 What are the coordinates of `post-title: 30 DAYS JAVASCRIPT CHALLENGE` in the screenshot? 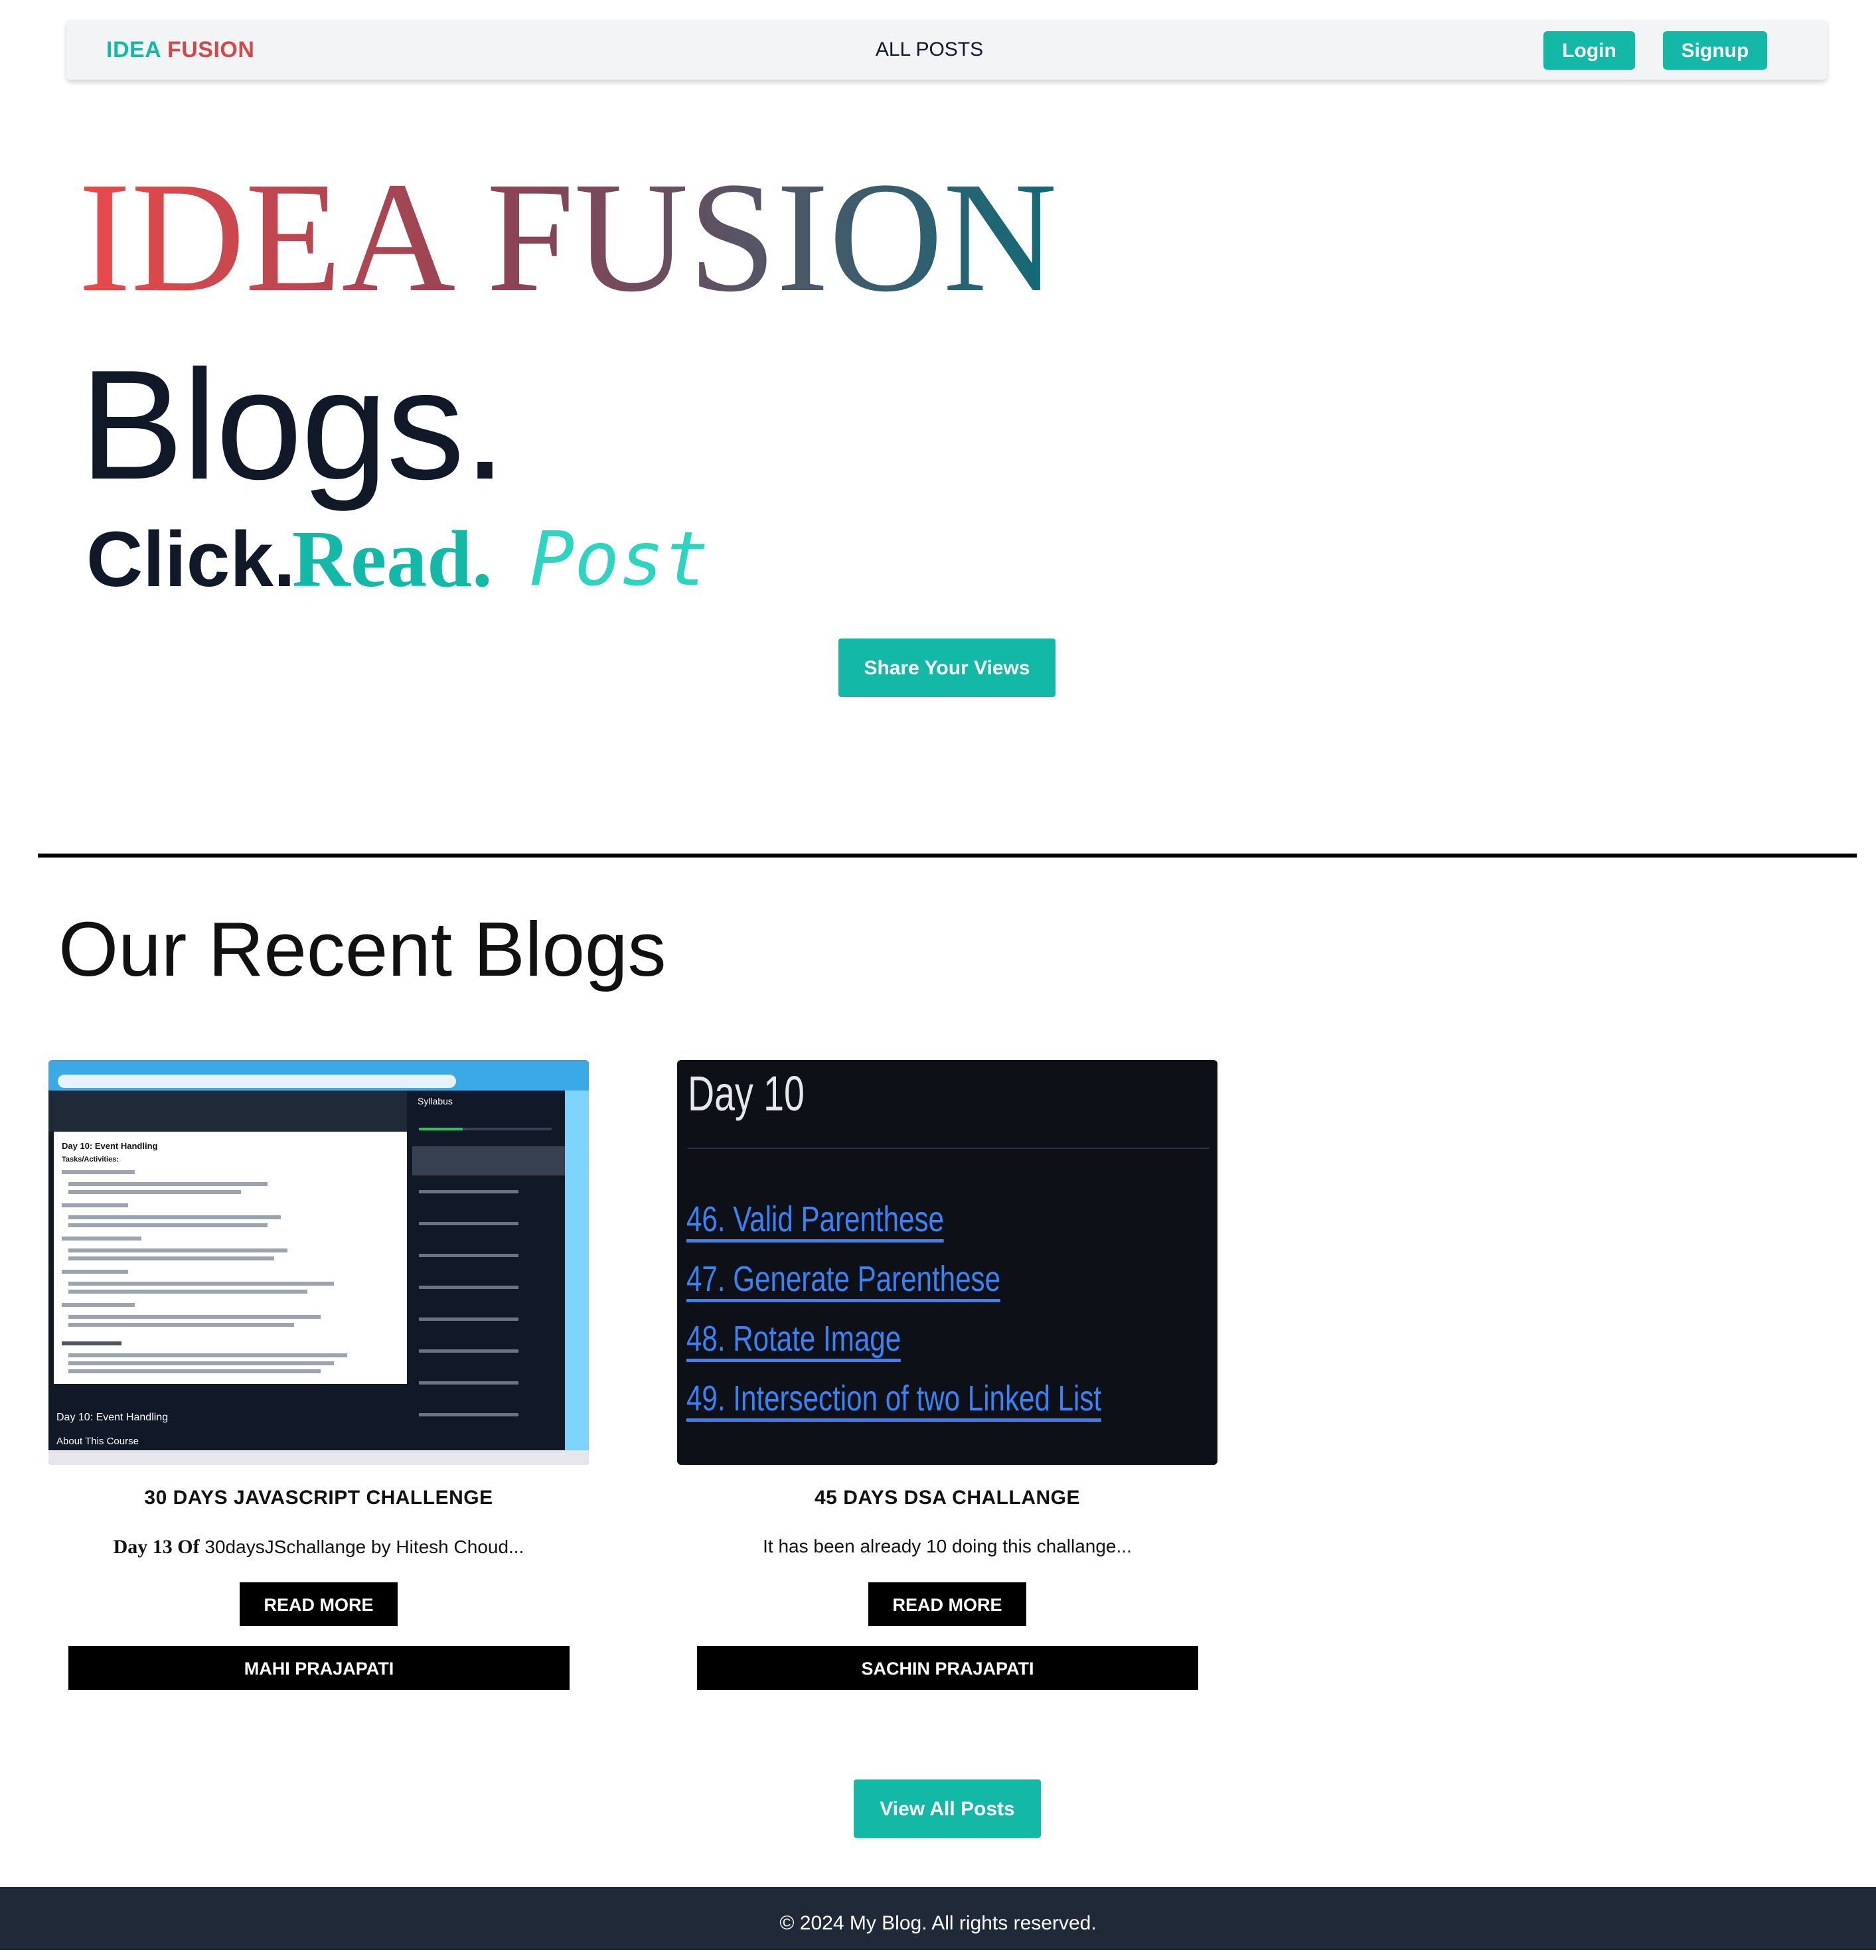 It's located at (318, 1498).